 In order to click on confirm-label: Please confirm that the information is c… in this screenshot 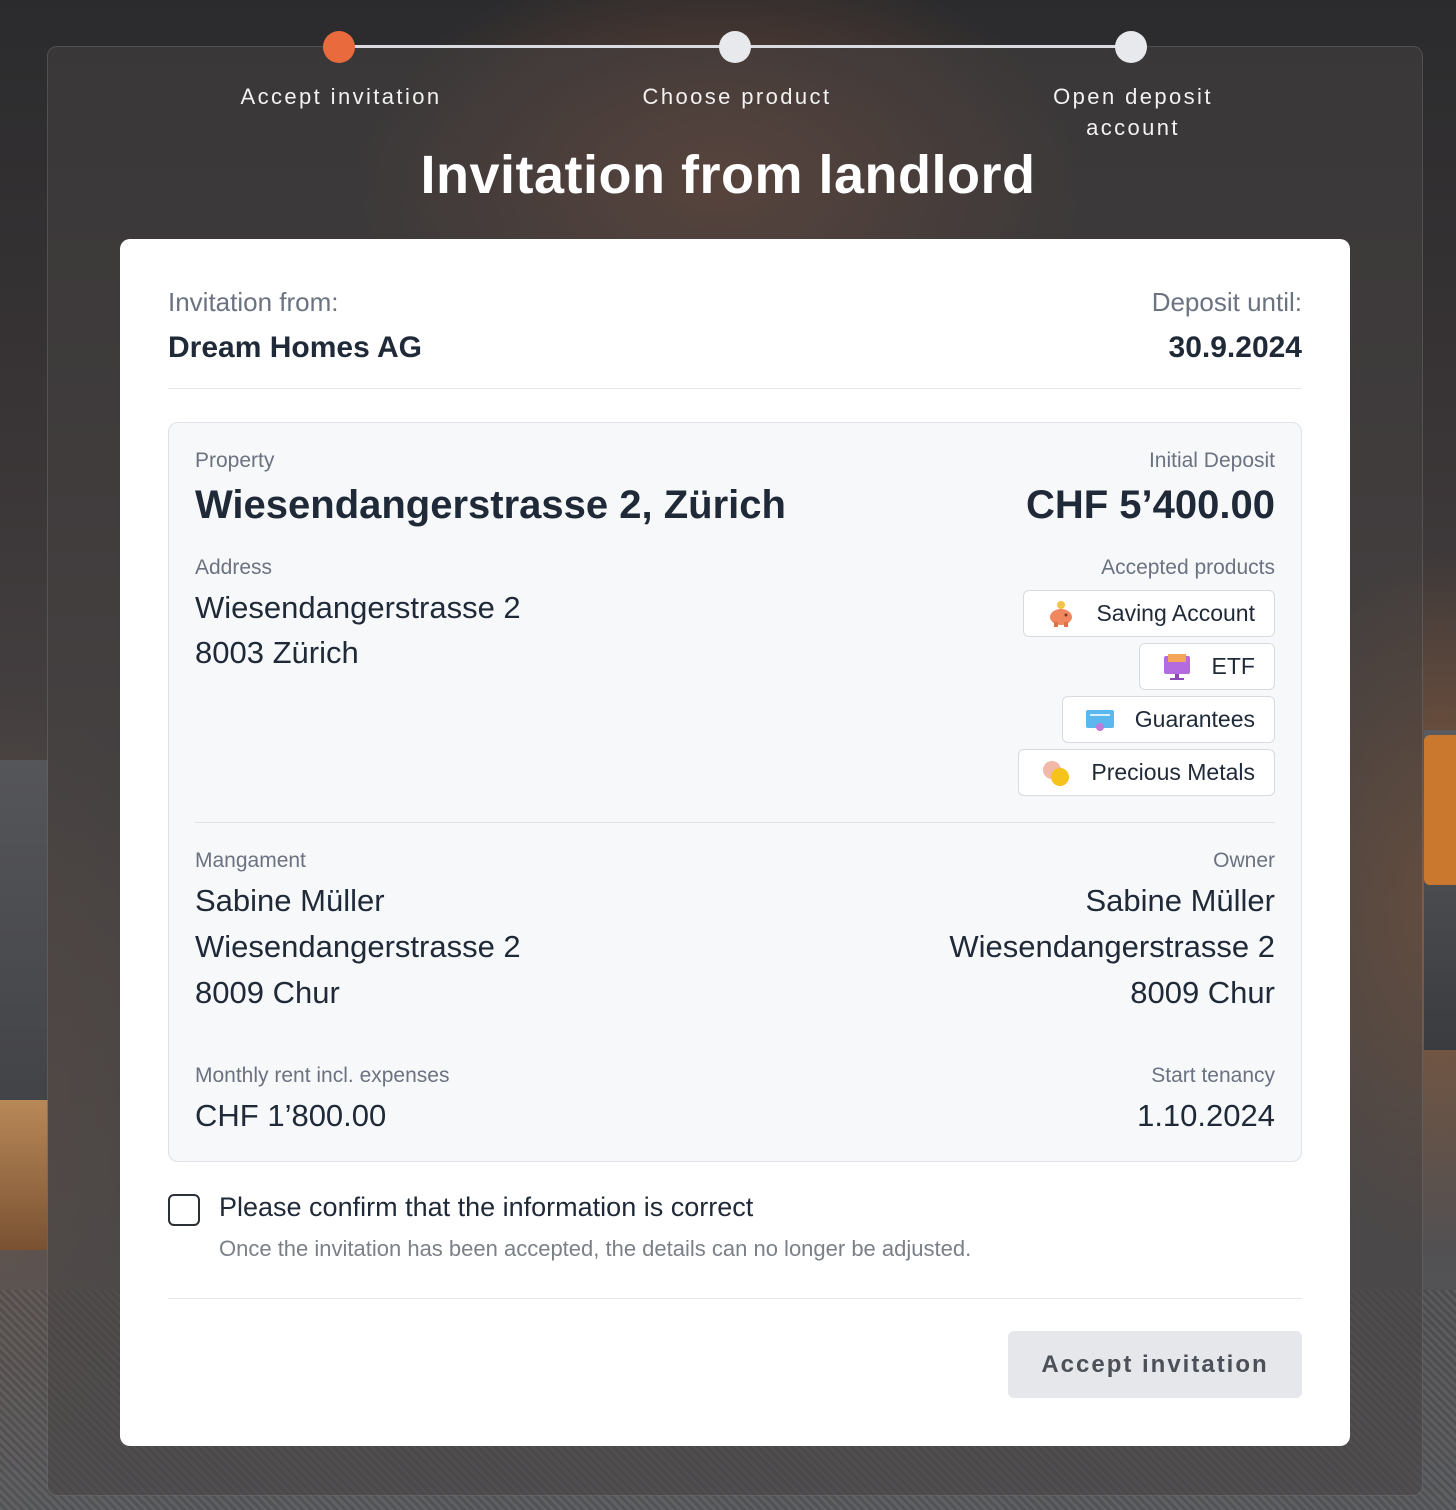, I will do `click(486, 1207)`.